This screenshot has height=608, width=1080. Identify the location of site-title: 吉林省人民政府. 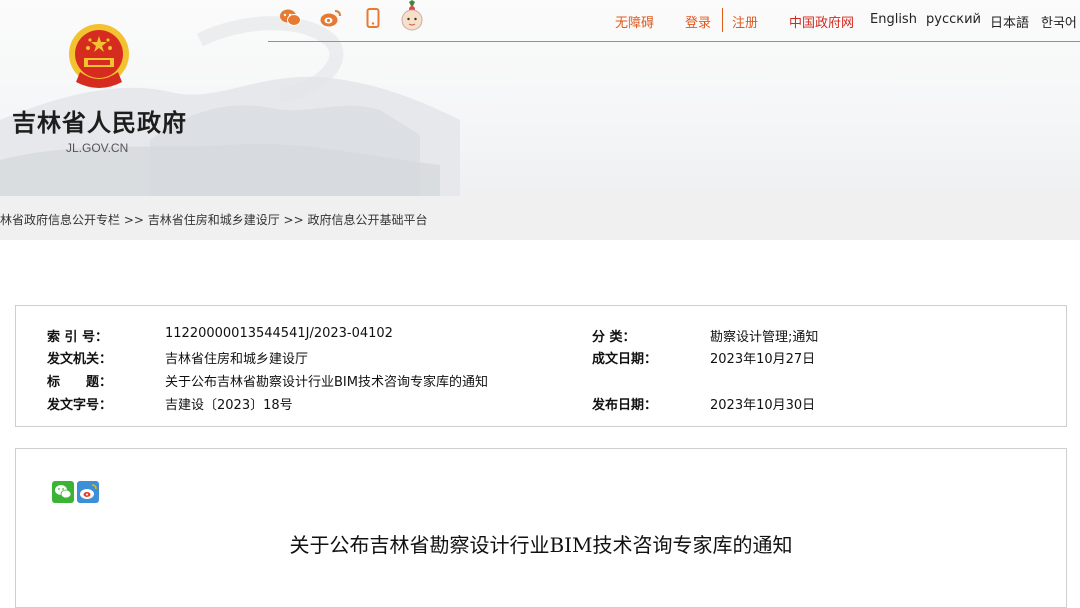
(99, 123).